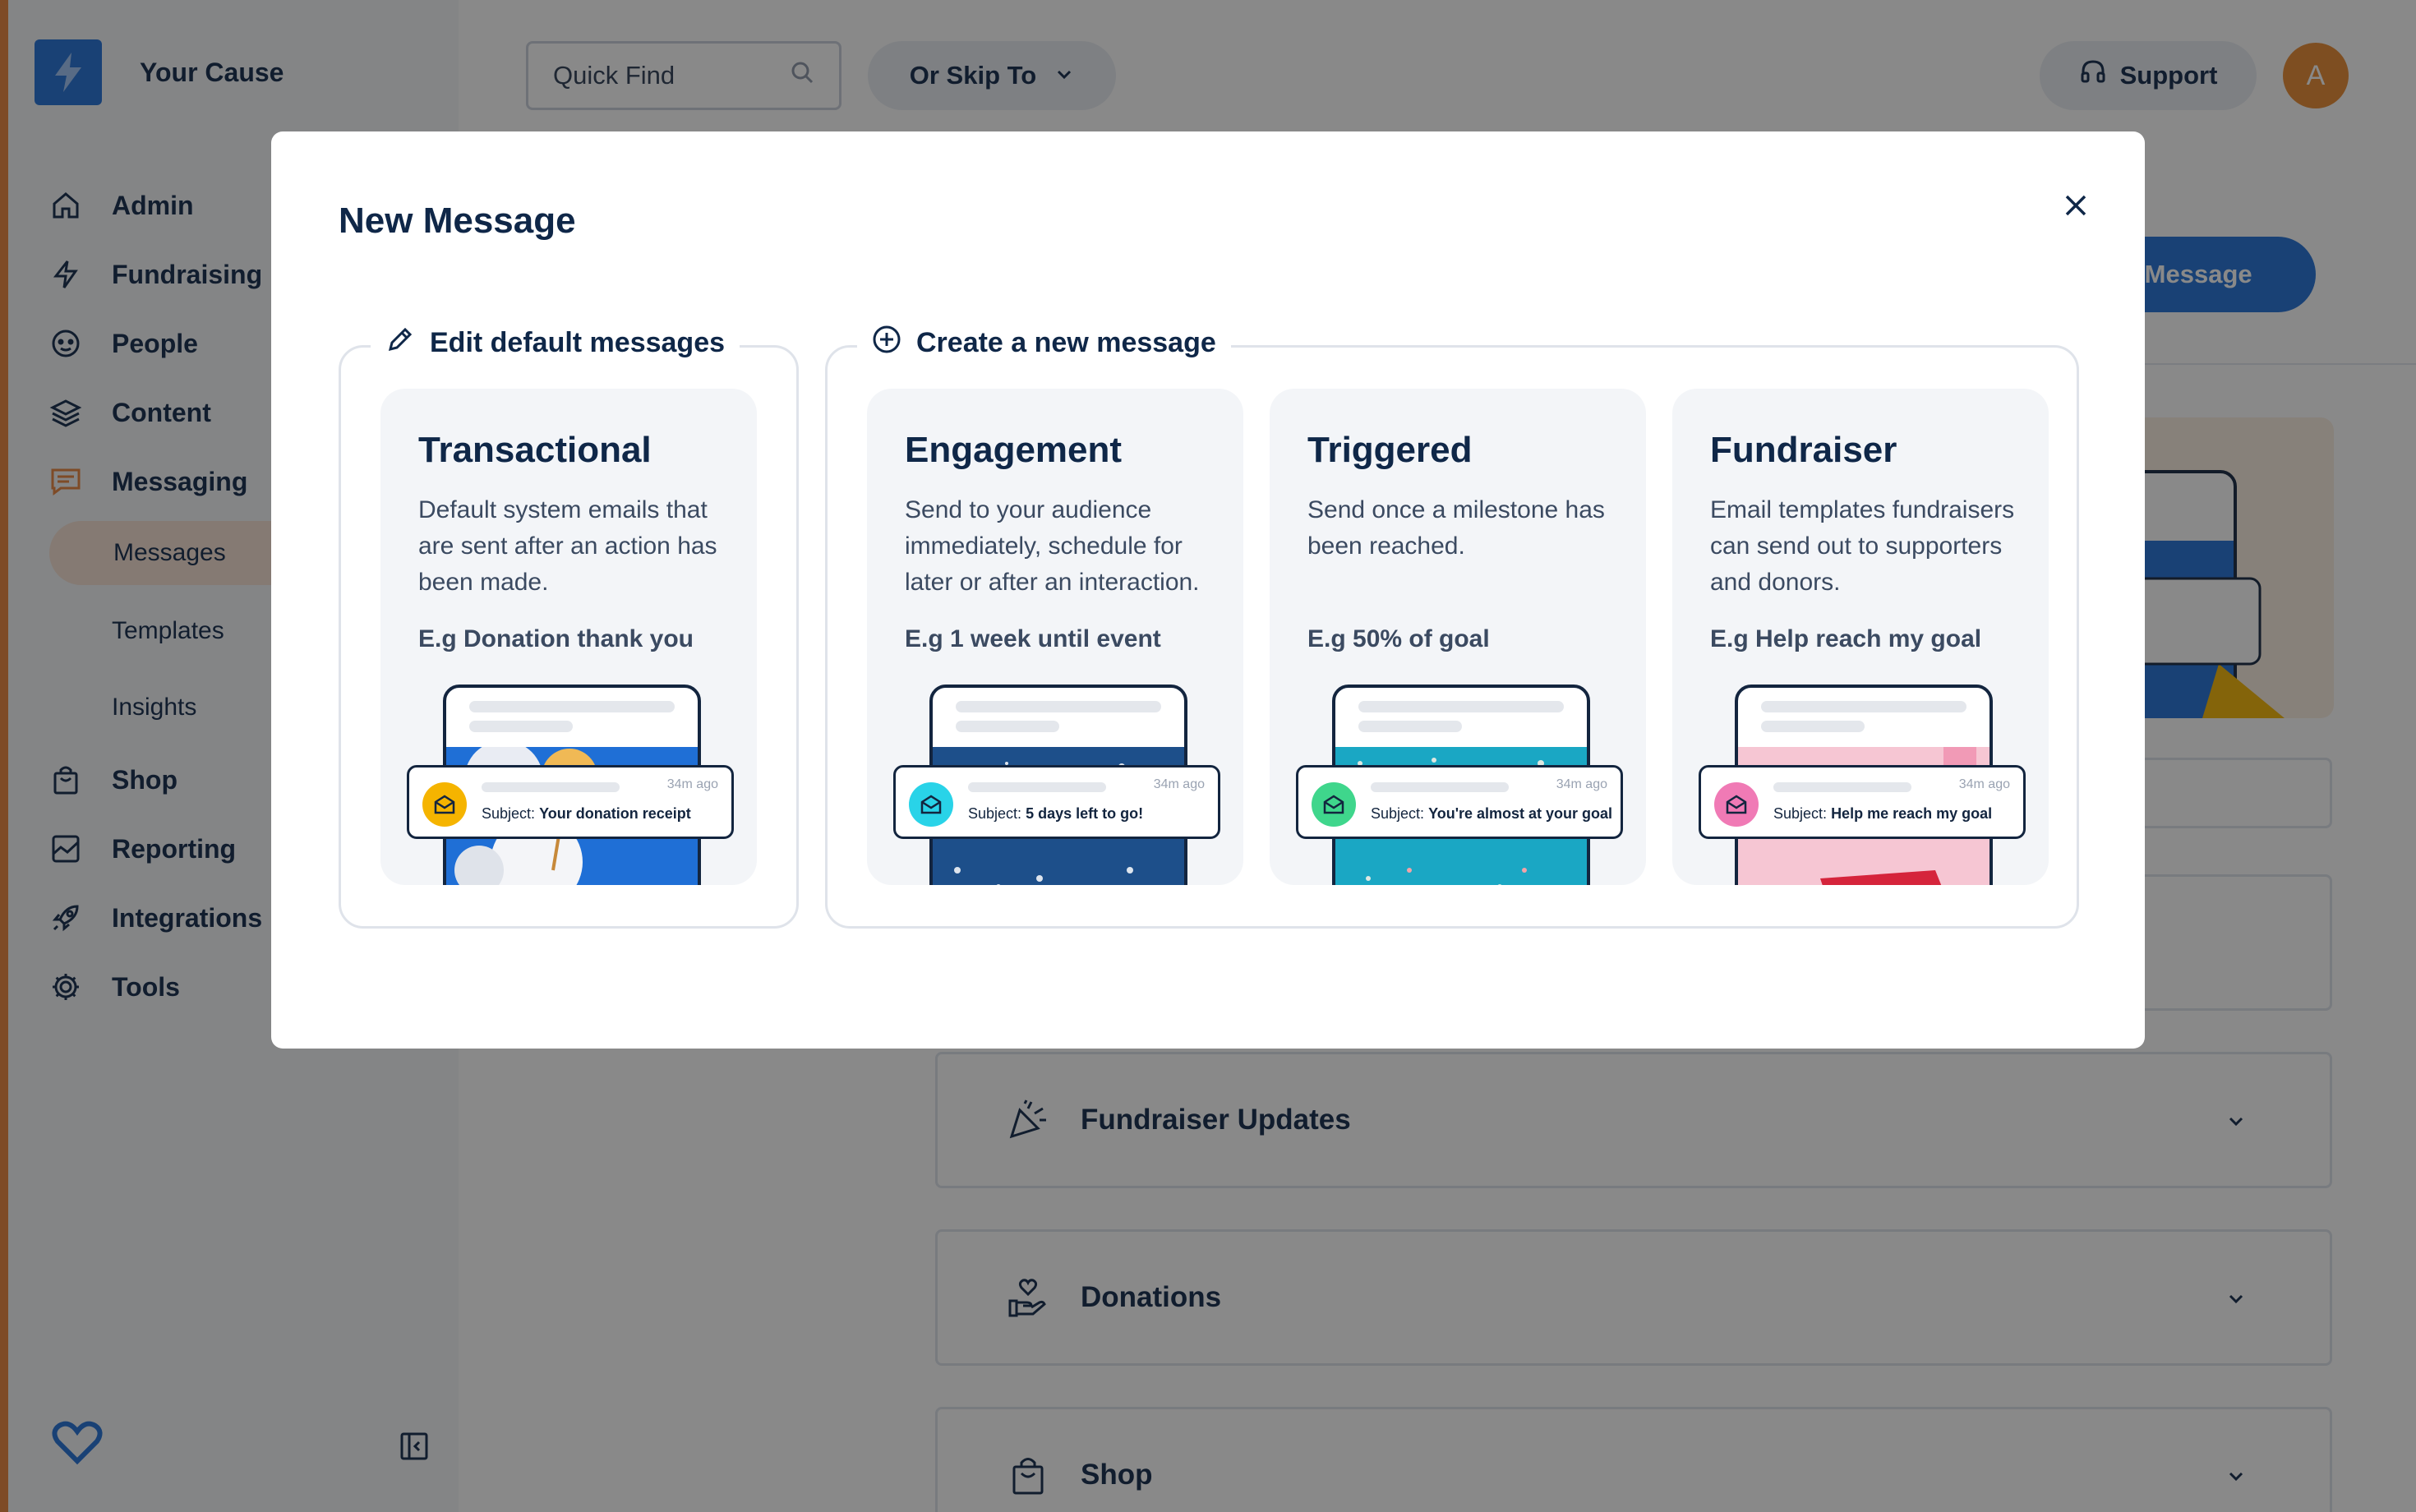 The image size is (2416, 1512). Describe the element at coordinates (1056, 802) in the screenshot. I see `notification-preview: 34m ago Subject: 5 days left to go!` at that location.